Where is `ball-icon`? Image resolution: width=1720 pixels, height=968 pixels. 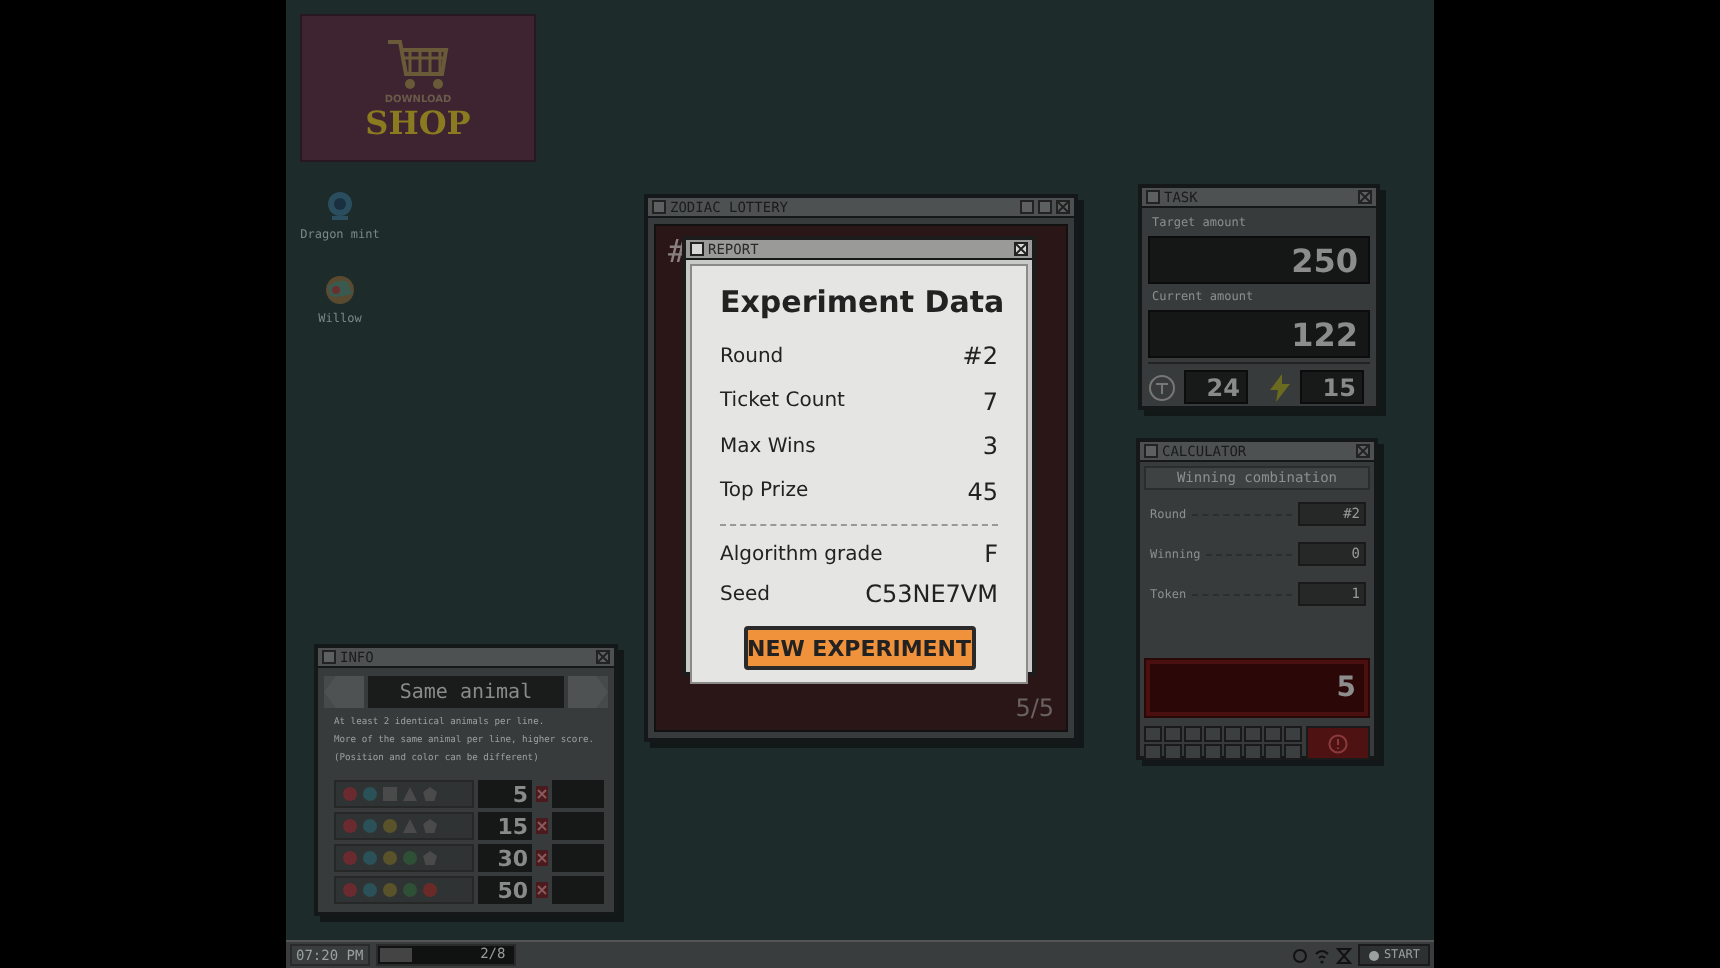 ball-icon is located at coordinates (340, 290).